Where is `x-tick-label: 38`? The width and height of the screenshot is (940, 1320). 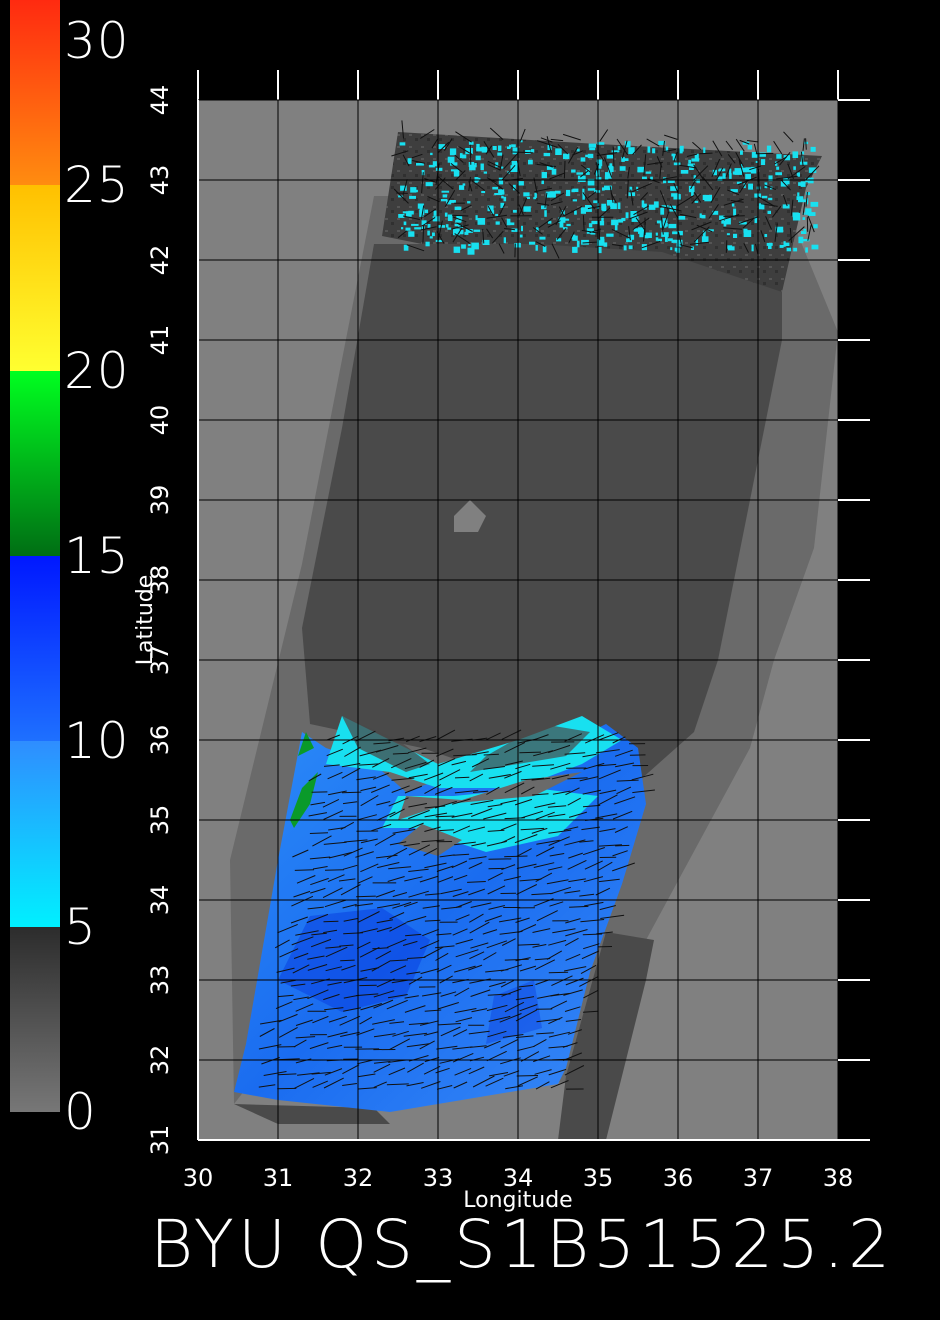
x-tick-label: 38 is located at coordinates (838, 1178).